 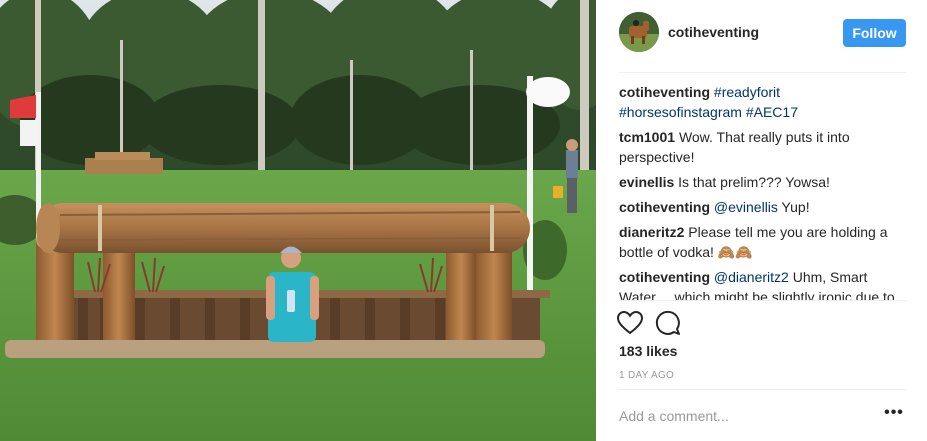 What do you see at coordinates (761, 36) in the screenshot?
I see `post-header: cotiheventing Follow` at bounding box center [761, 36].